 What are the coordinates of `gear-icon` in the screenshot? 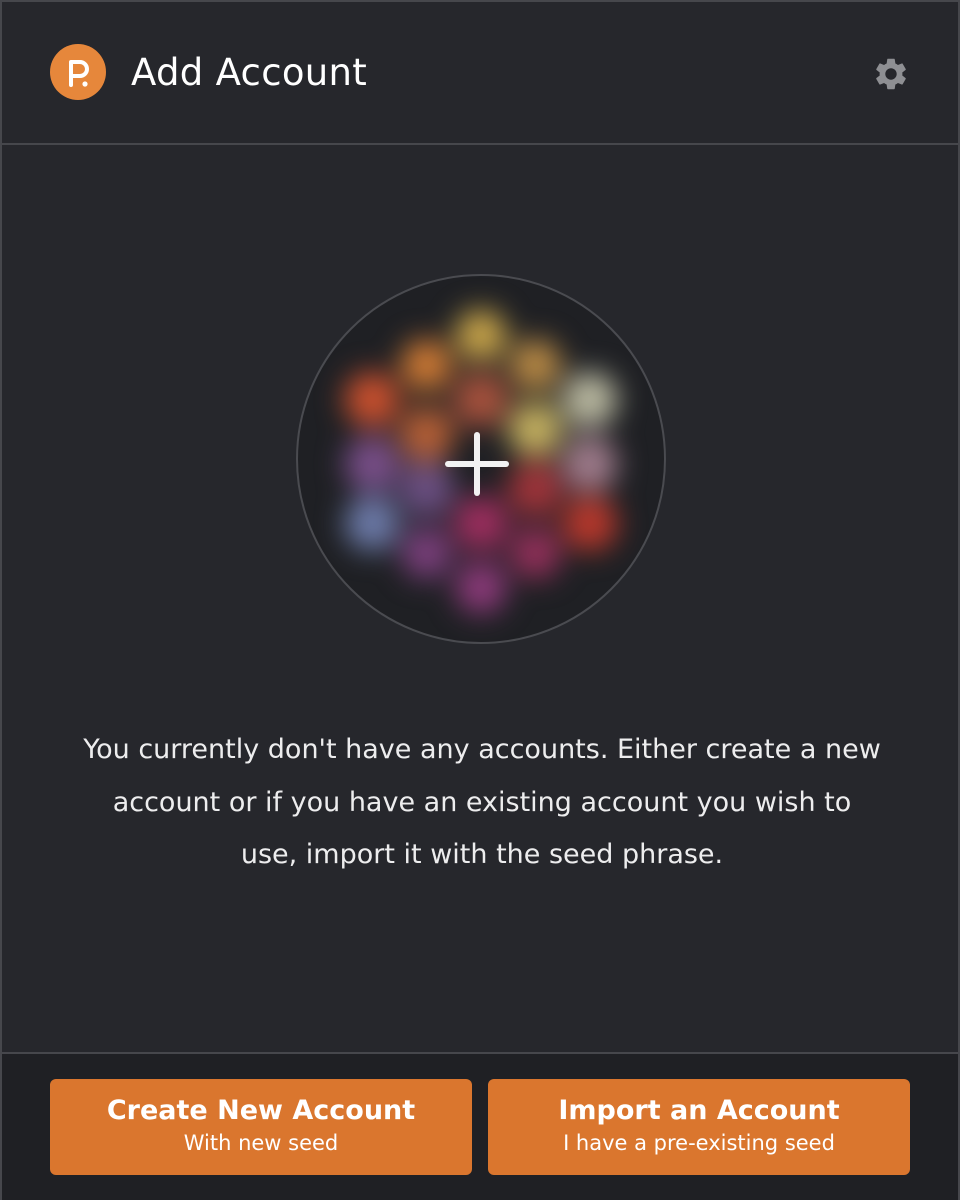 It's located at (891, 74).